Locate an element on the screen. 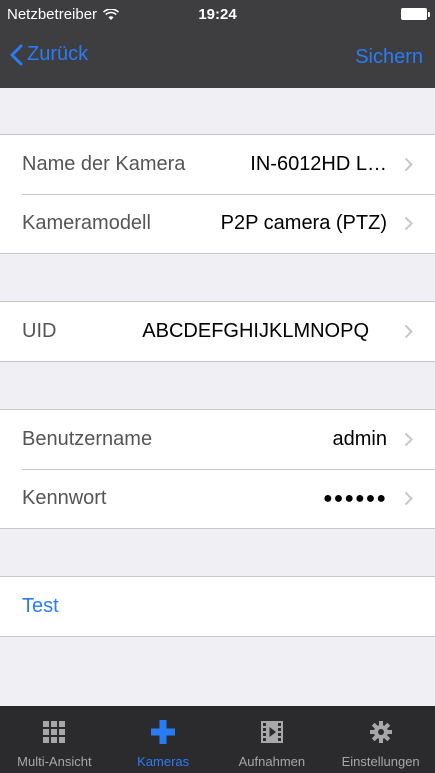 This screenshot has width=435, height=773. chevron-left-icon is located at coordinates (16, 55).